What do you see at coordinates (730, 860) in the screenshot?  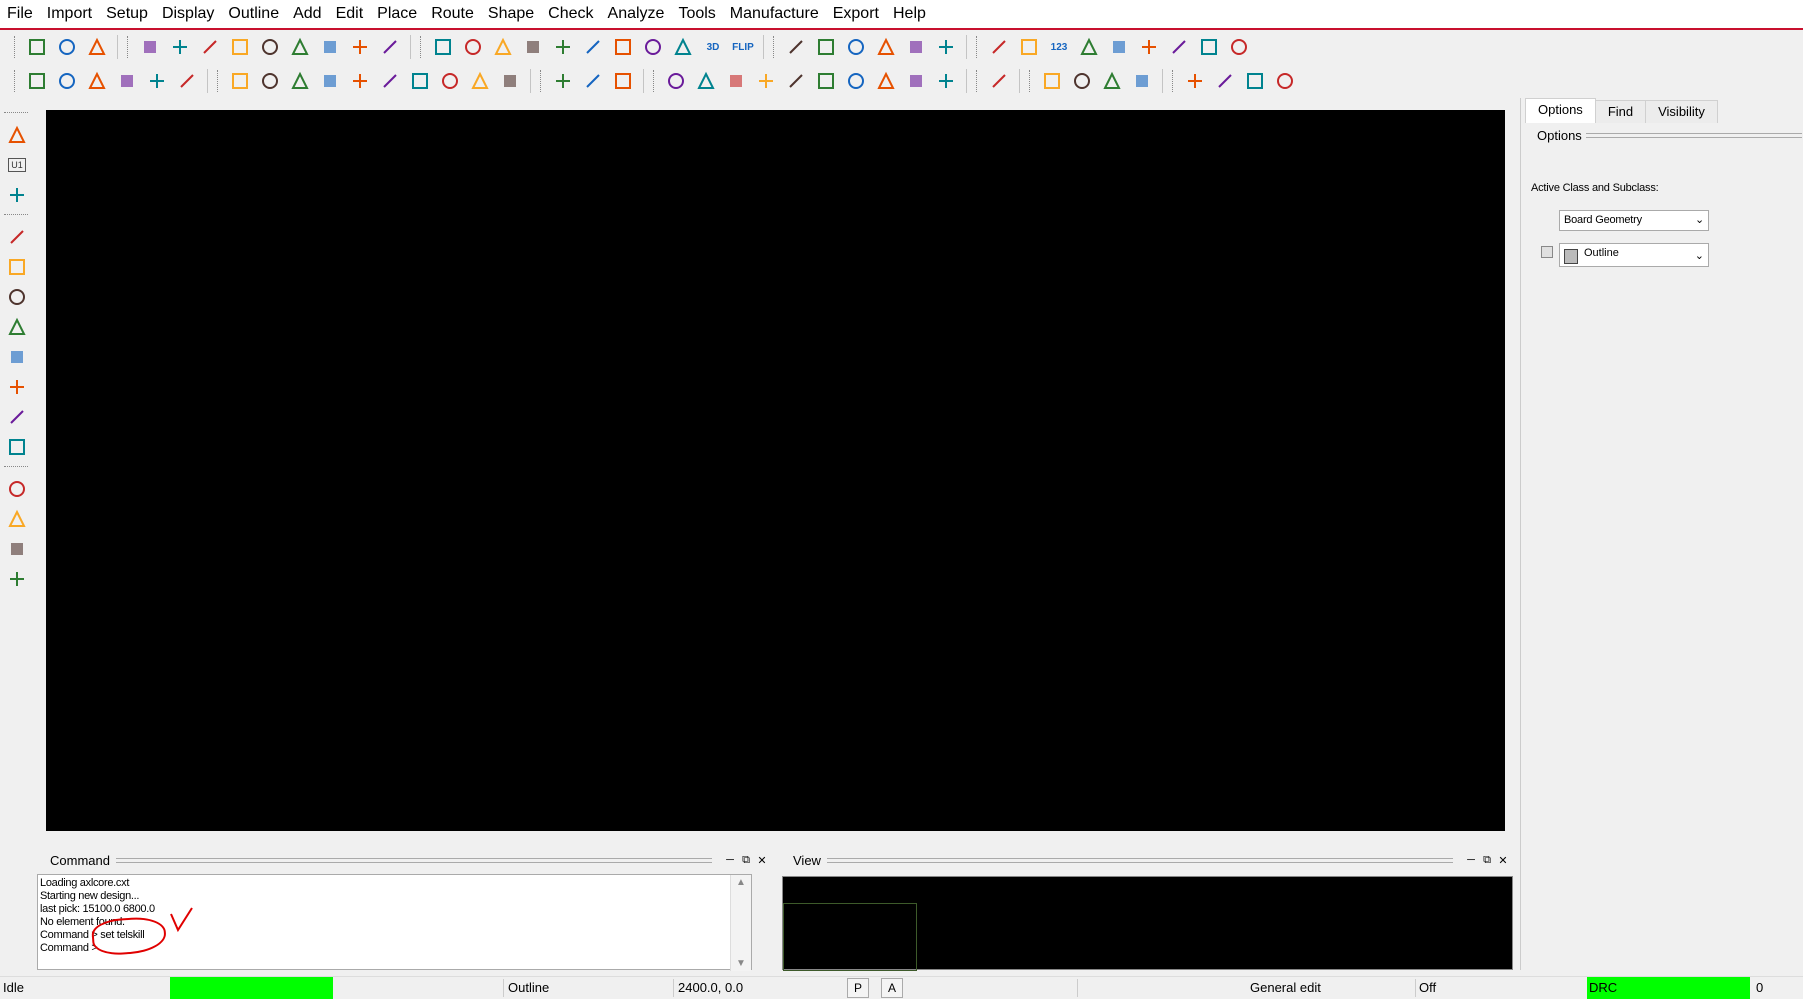 I see `minimize-icon: ─` at bounding box center [730, 860].